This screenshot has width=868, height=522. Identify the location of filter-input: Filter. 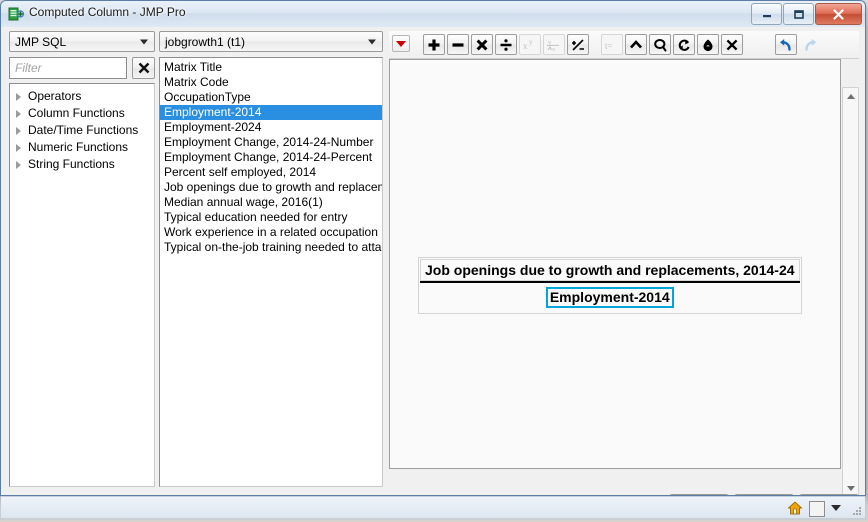
(68, 68).